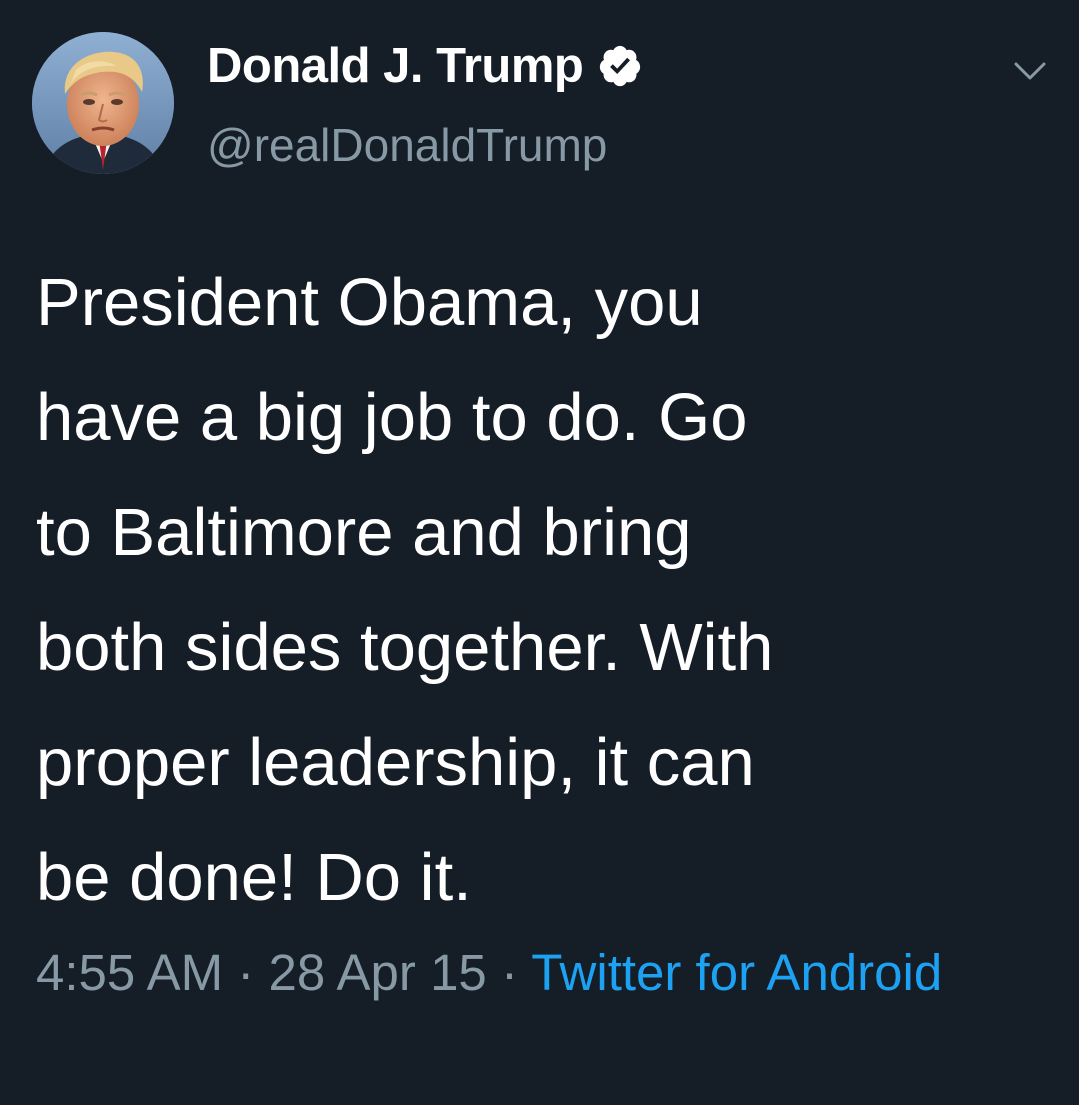 The height and width of the screenshot is (1105, 1079). What do you see at coordinates (407, 145) in the screenshot?
I see `user-handle: @realDonaldTrump` at bounding box center [407, 145].